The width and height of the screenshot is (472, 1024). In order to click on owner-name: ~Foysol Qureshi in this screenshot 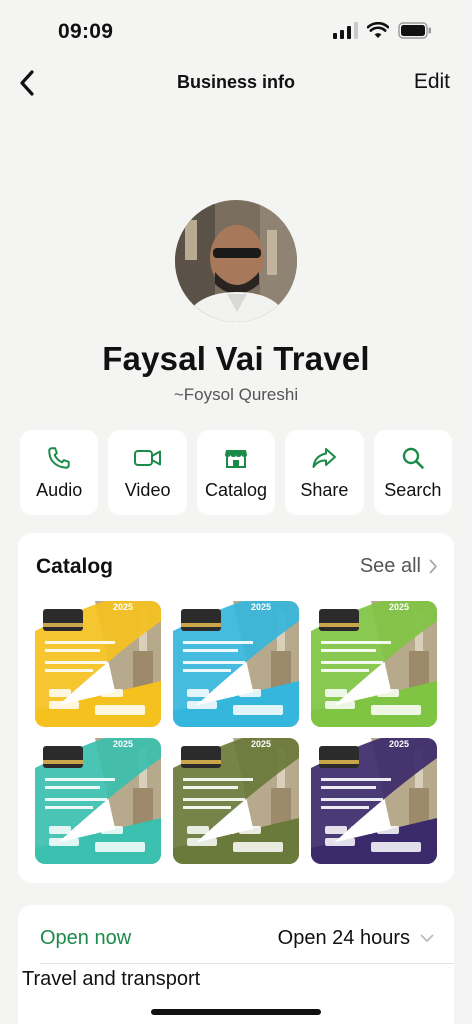, I will do `click(236, 394)`.